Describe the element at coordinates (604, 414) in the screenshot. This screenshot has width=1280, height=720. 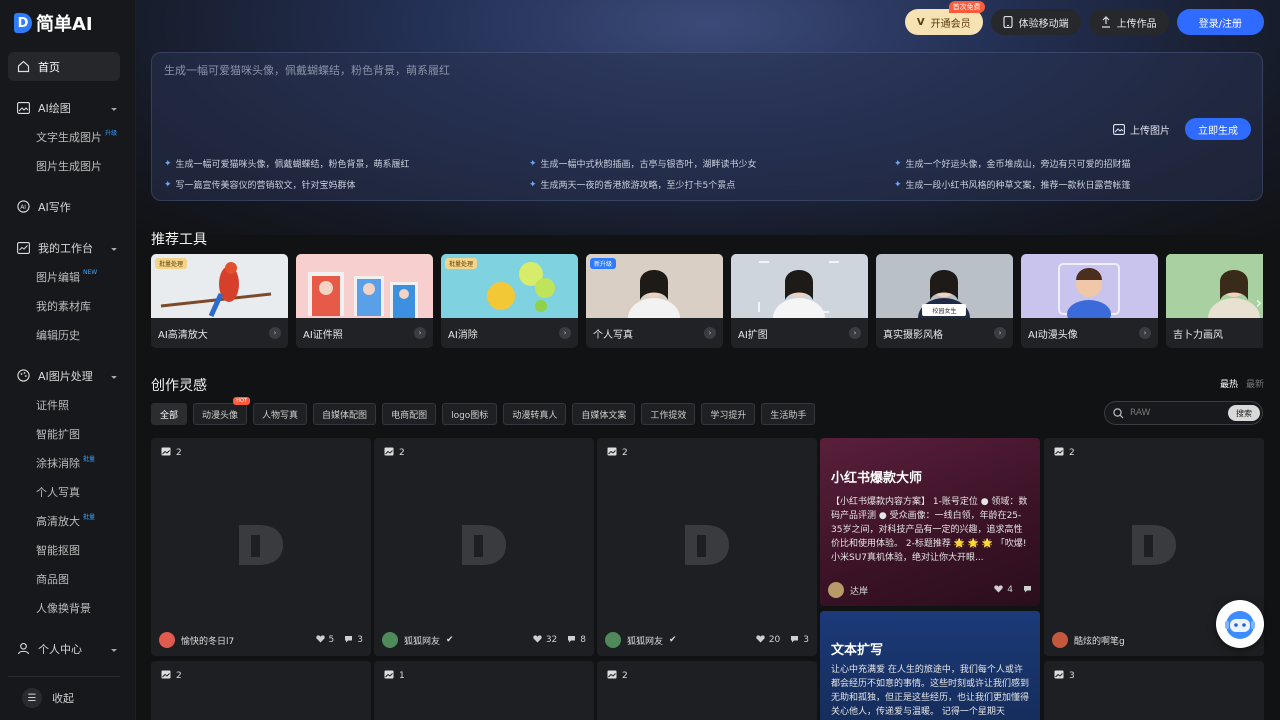
I see `filter-chip: 自媒体文案` at that location.